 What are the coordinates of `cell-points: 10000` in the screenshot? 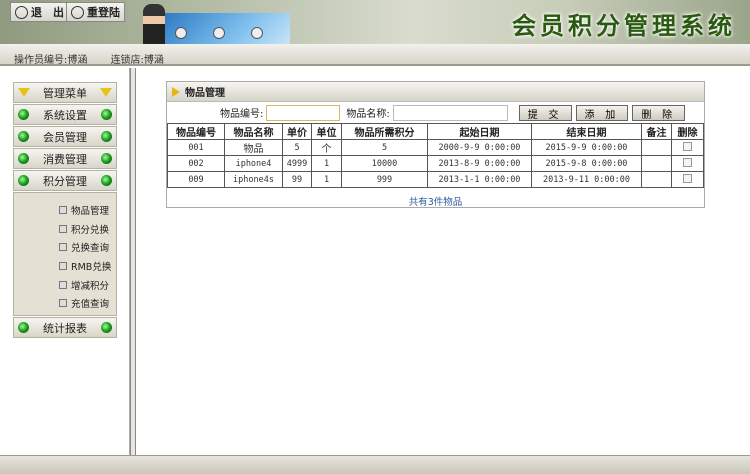 It's located at (384, 163).